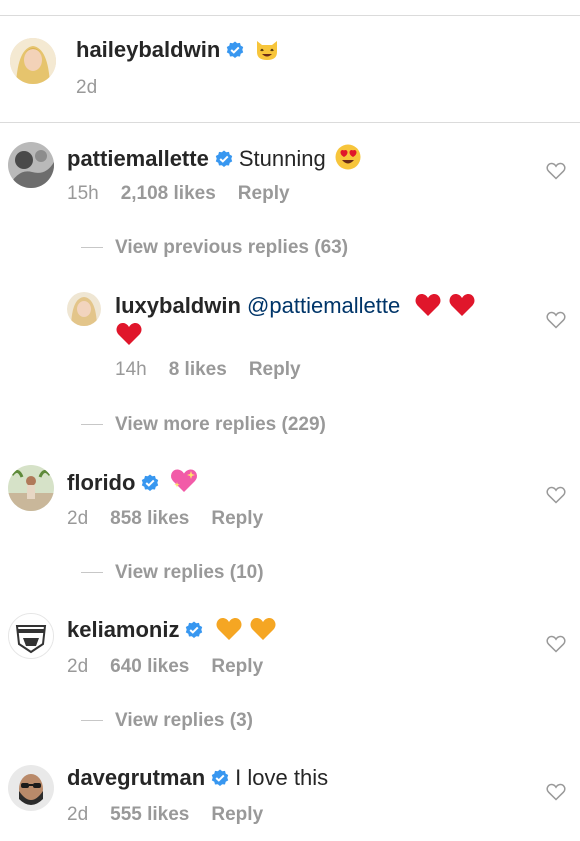 This screenshot has width=580, height=841. What do you see at coordinates (348, 157) in the screenshot?
I see `heart-eyes-emoji-icon` at bounding box center [348, 157].